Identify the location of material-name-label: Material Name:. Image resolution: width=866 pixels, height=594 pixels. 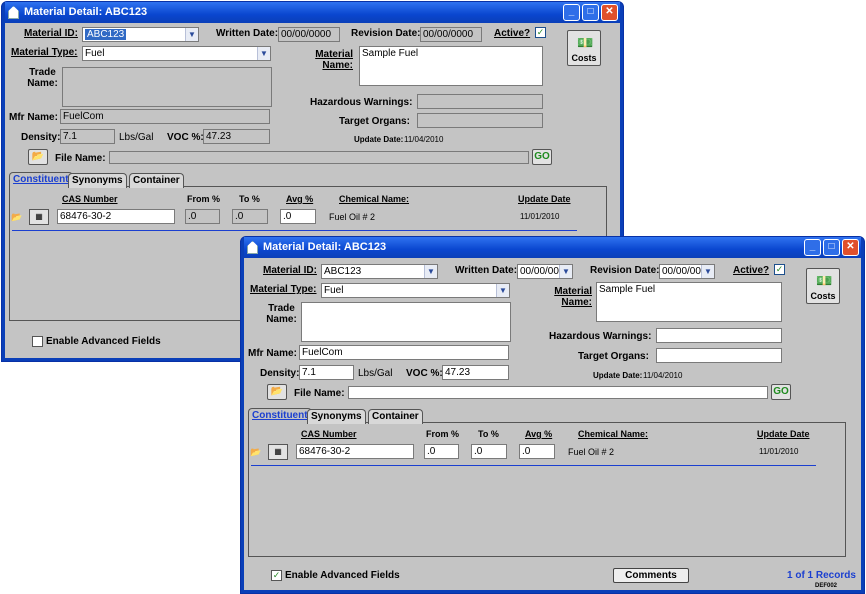
(573, 297).